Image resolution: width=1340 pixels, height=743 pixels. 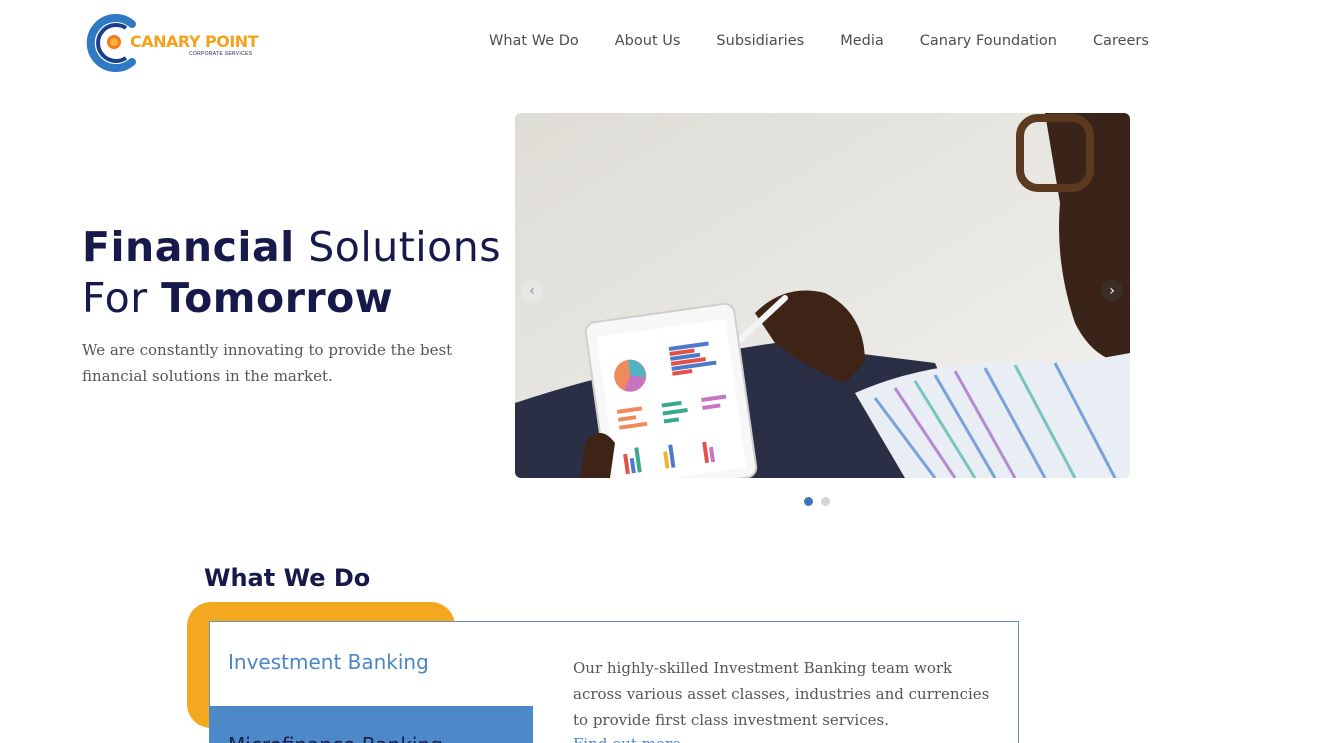 What do you see at coordinates (398, 247) in the screenshot?
I see `hero-title-regular-1: Solutions` at bounding box center [398, 247].